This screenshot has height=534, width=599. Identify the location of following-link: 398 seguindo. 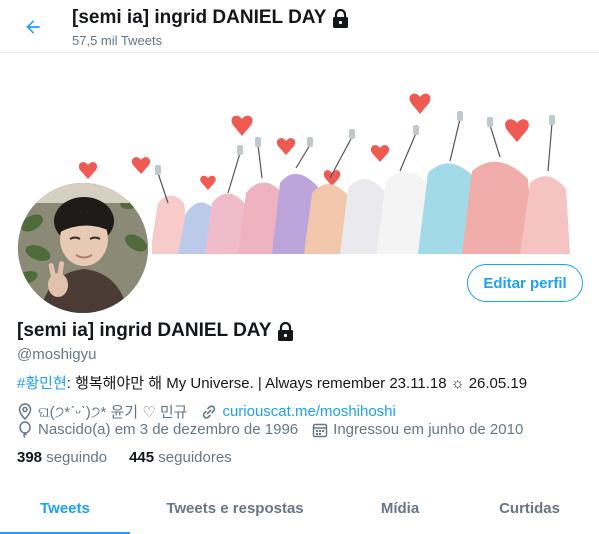
(62, 457).